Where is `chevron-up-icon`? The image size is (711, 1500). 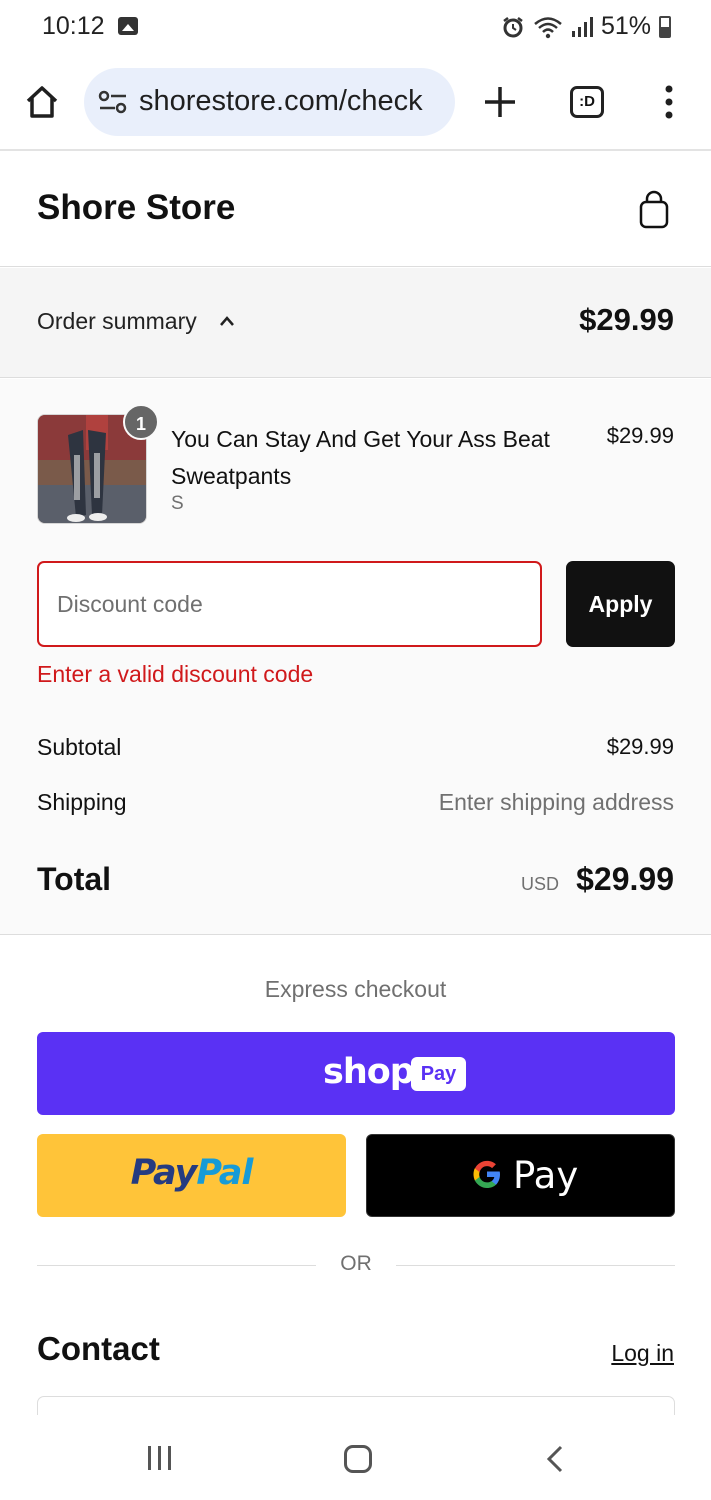
chevron-up-icon is located at coordinates (227, 321).